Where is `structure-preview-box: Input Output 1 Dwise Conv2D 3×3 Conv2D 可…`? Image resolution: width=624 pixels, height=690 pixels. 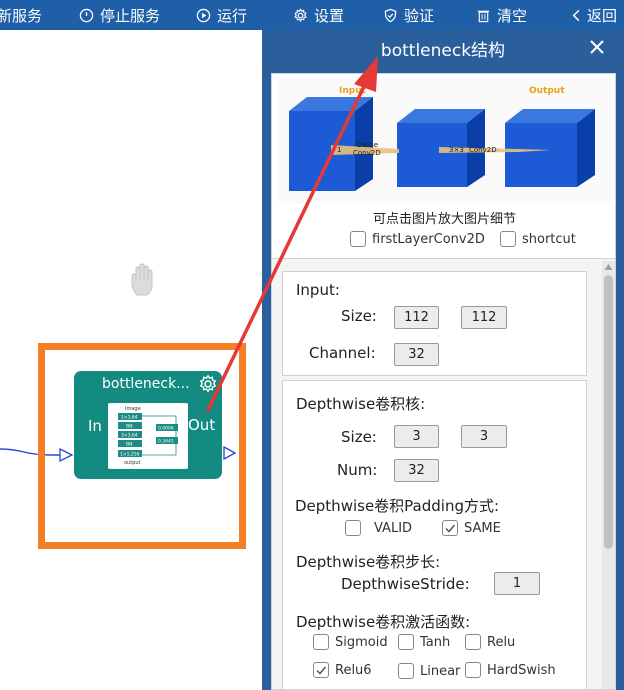 structure-preview-box: Input Output 1 Dwise Conv2D 3×3 Conv2D 可… is located at coordinates (443, 166).